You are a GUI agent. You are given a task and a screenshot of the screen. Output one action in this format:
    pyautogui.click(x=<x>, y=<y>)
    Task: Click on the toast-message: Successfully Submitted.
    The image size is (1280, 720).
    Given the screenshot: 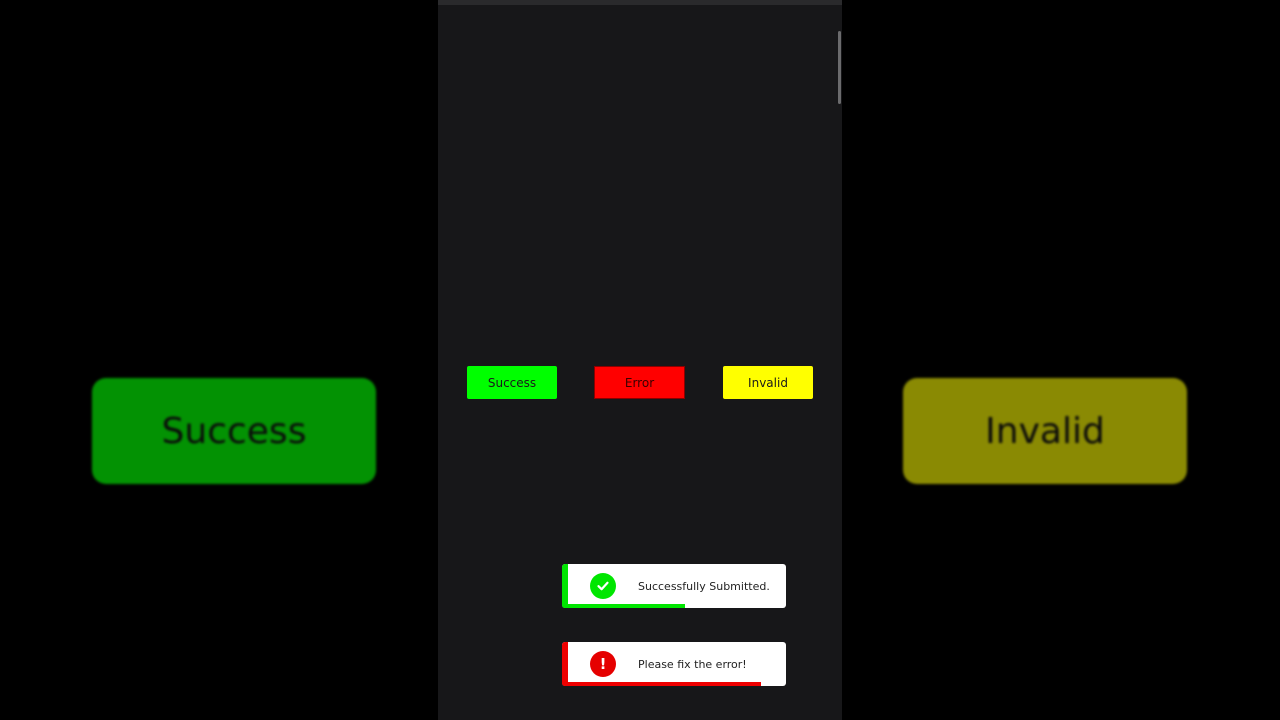 What is the action you would take?
    pyautogui.click(x=704, y=586)
    